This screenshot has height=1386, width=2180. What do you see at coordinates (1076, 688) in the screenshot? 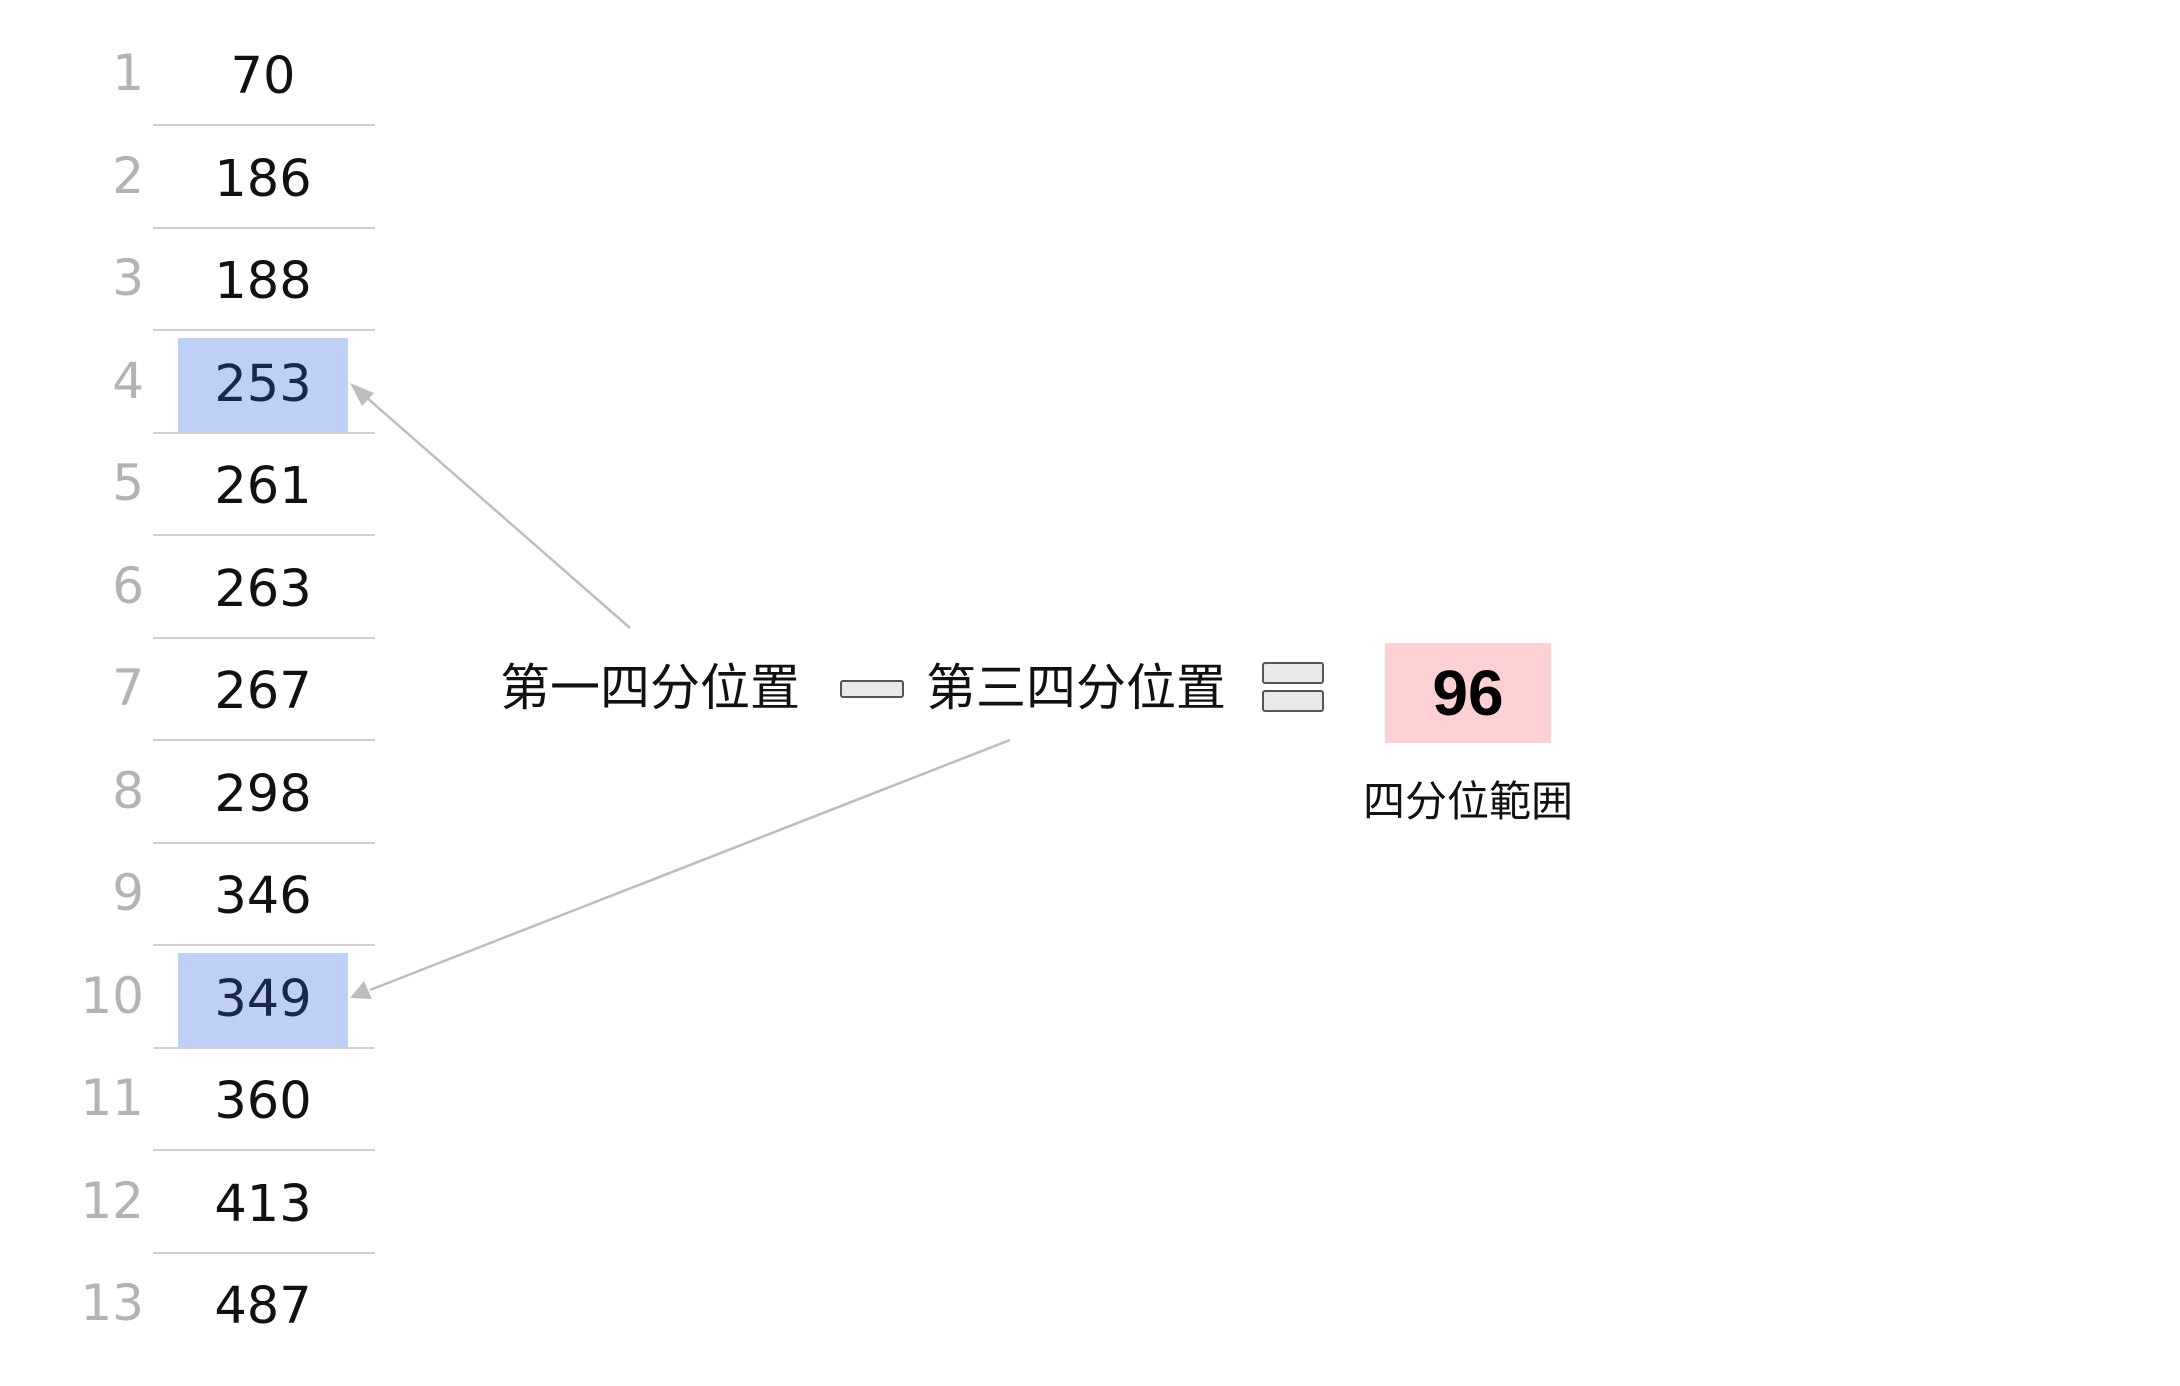
I see `third-quartile-label: 第三四分位置` at bounding box center [1076, 688].